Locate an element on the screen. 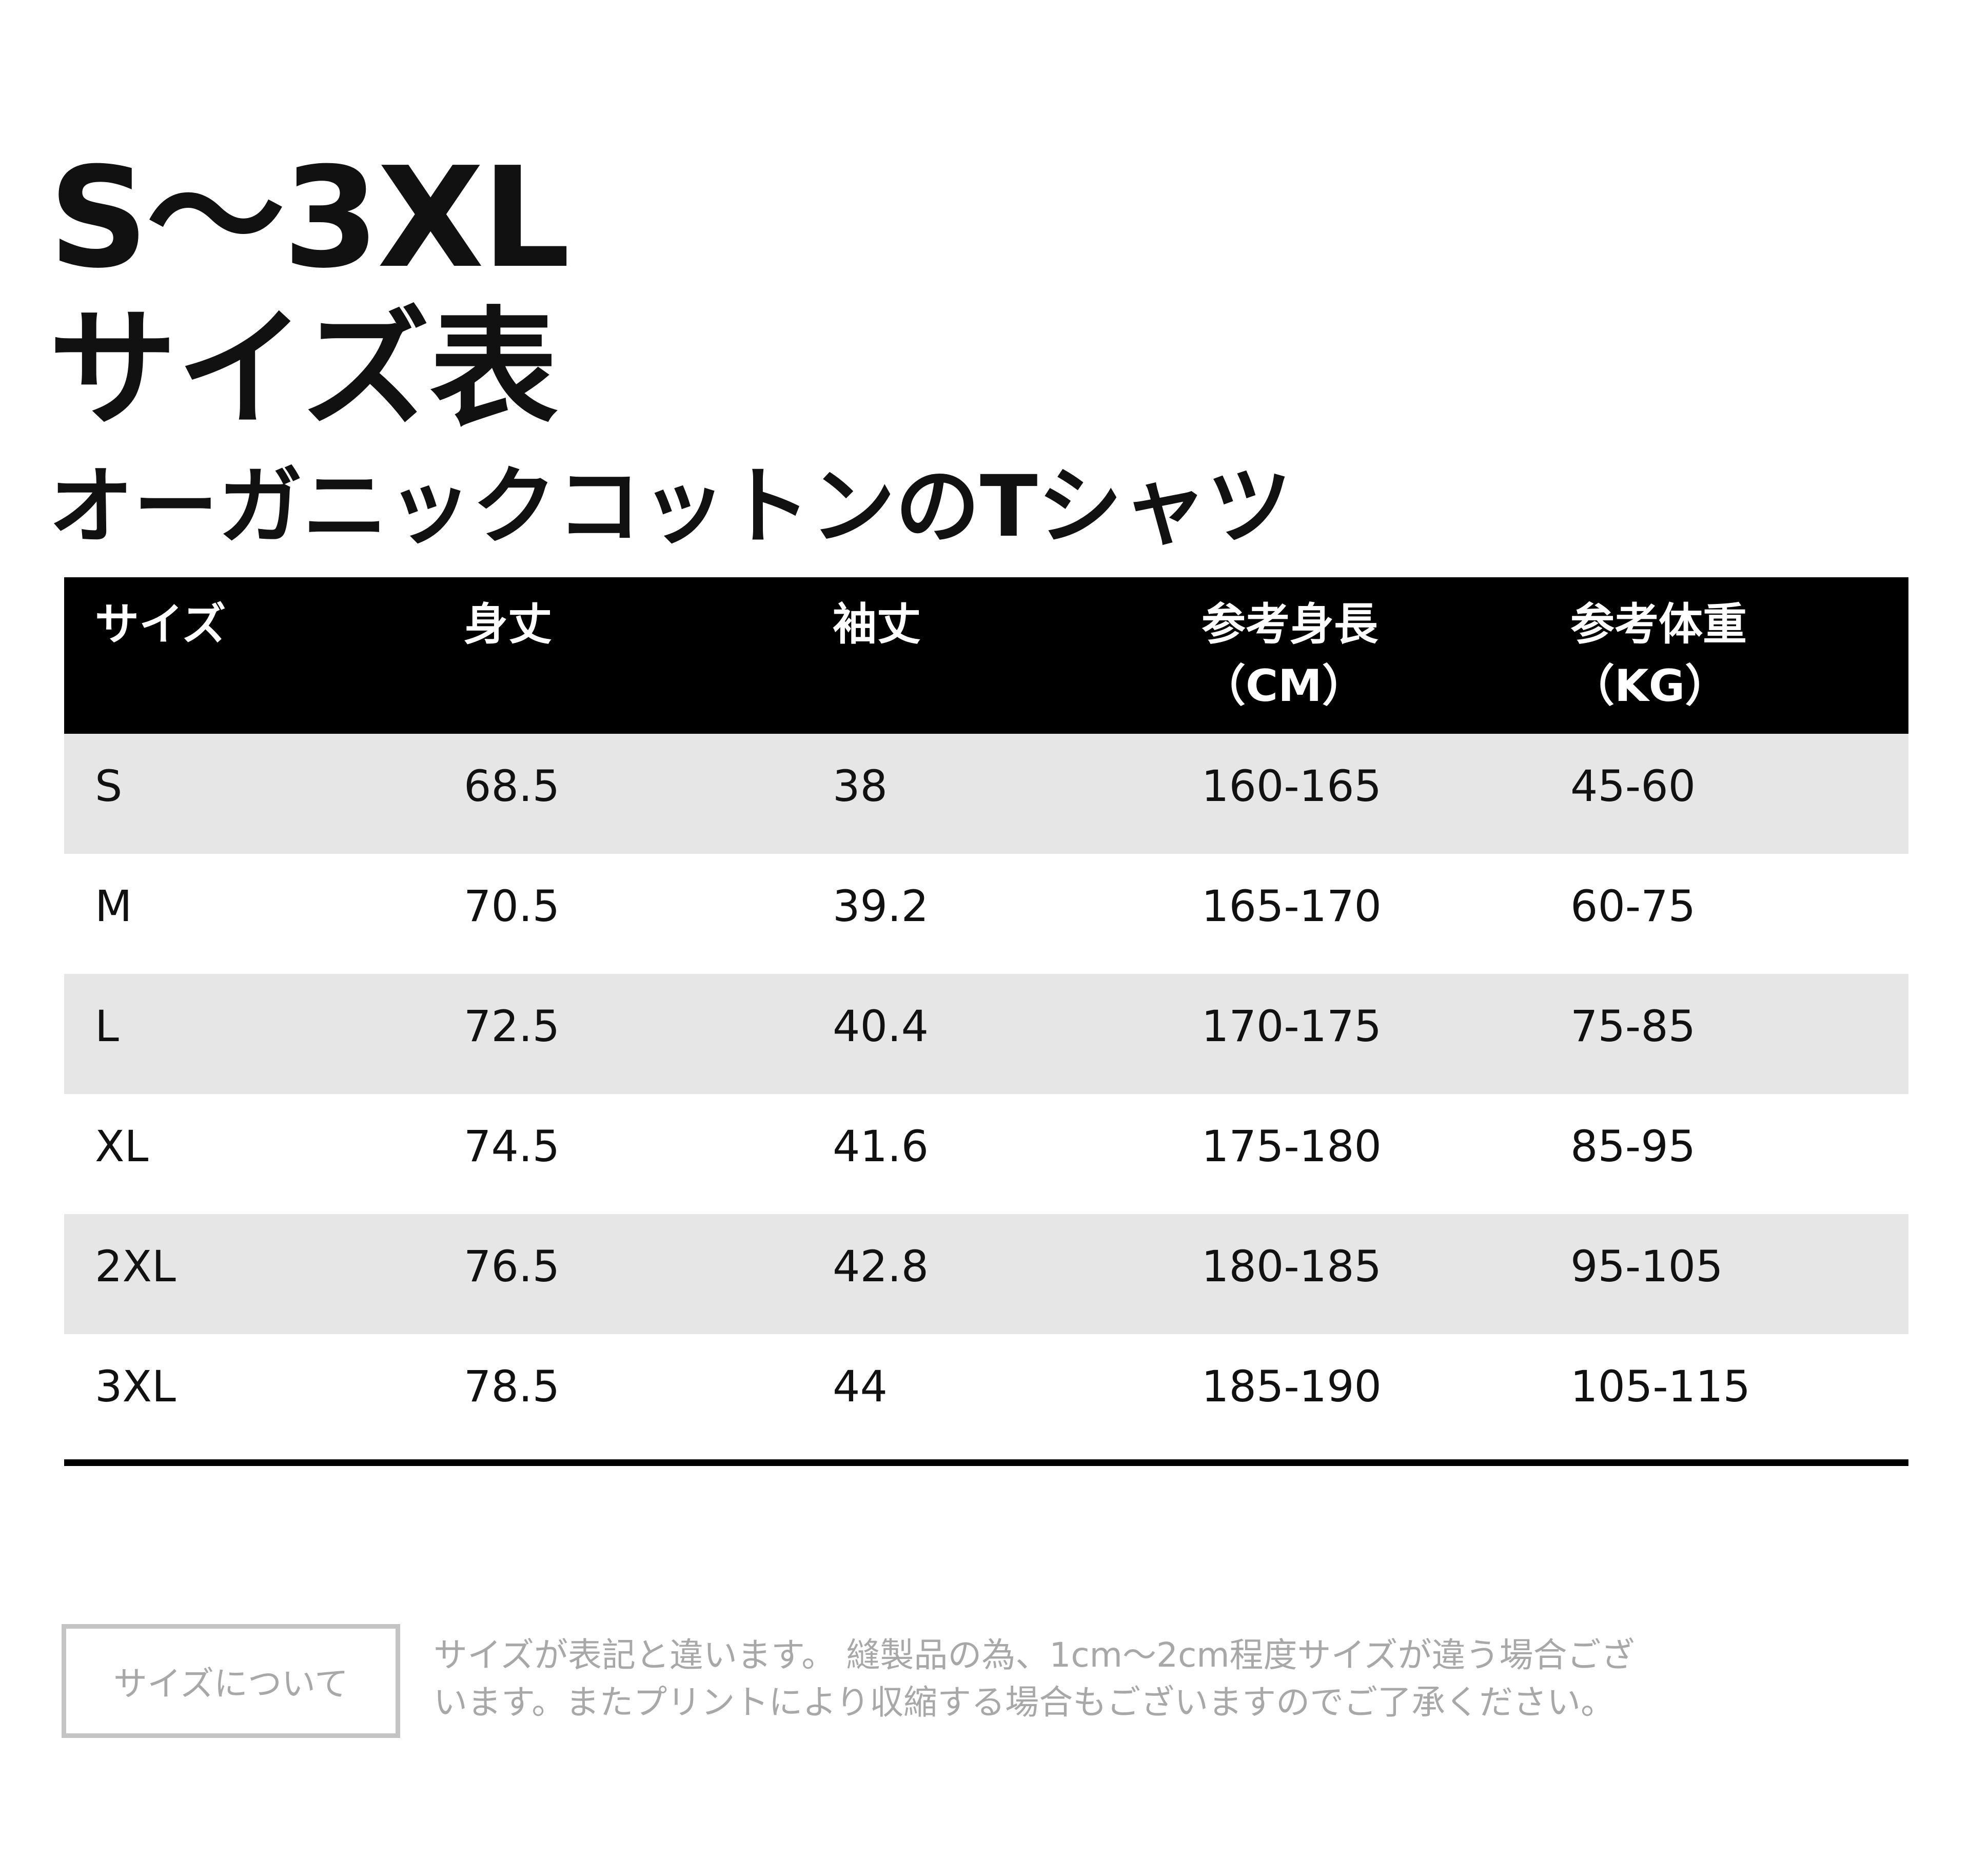 This screenshot has width=1969, height=1876. table-row: 2XL 76.5 42.8 180-185 95-105 is located at coordinates (986, 1274).